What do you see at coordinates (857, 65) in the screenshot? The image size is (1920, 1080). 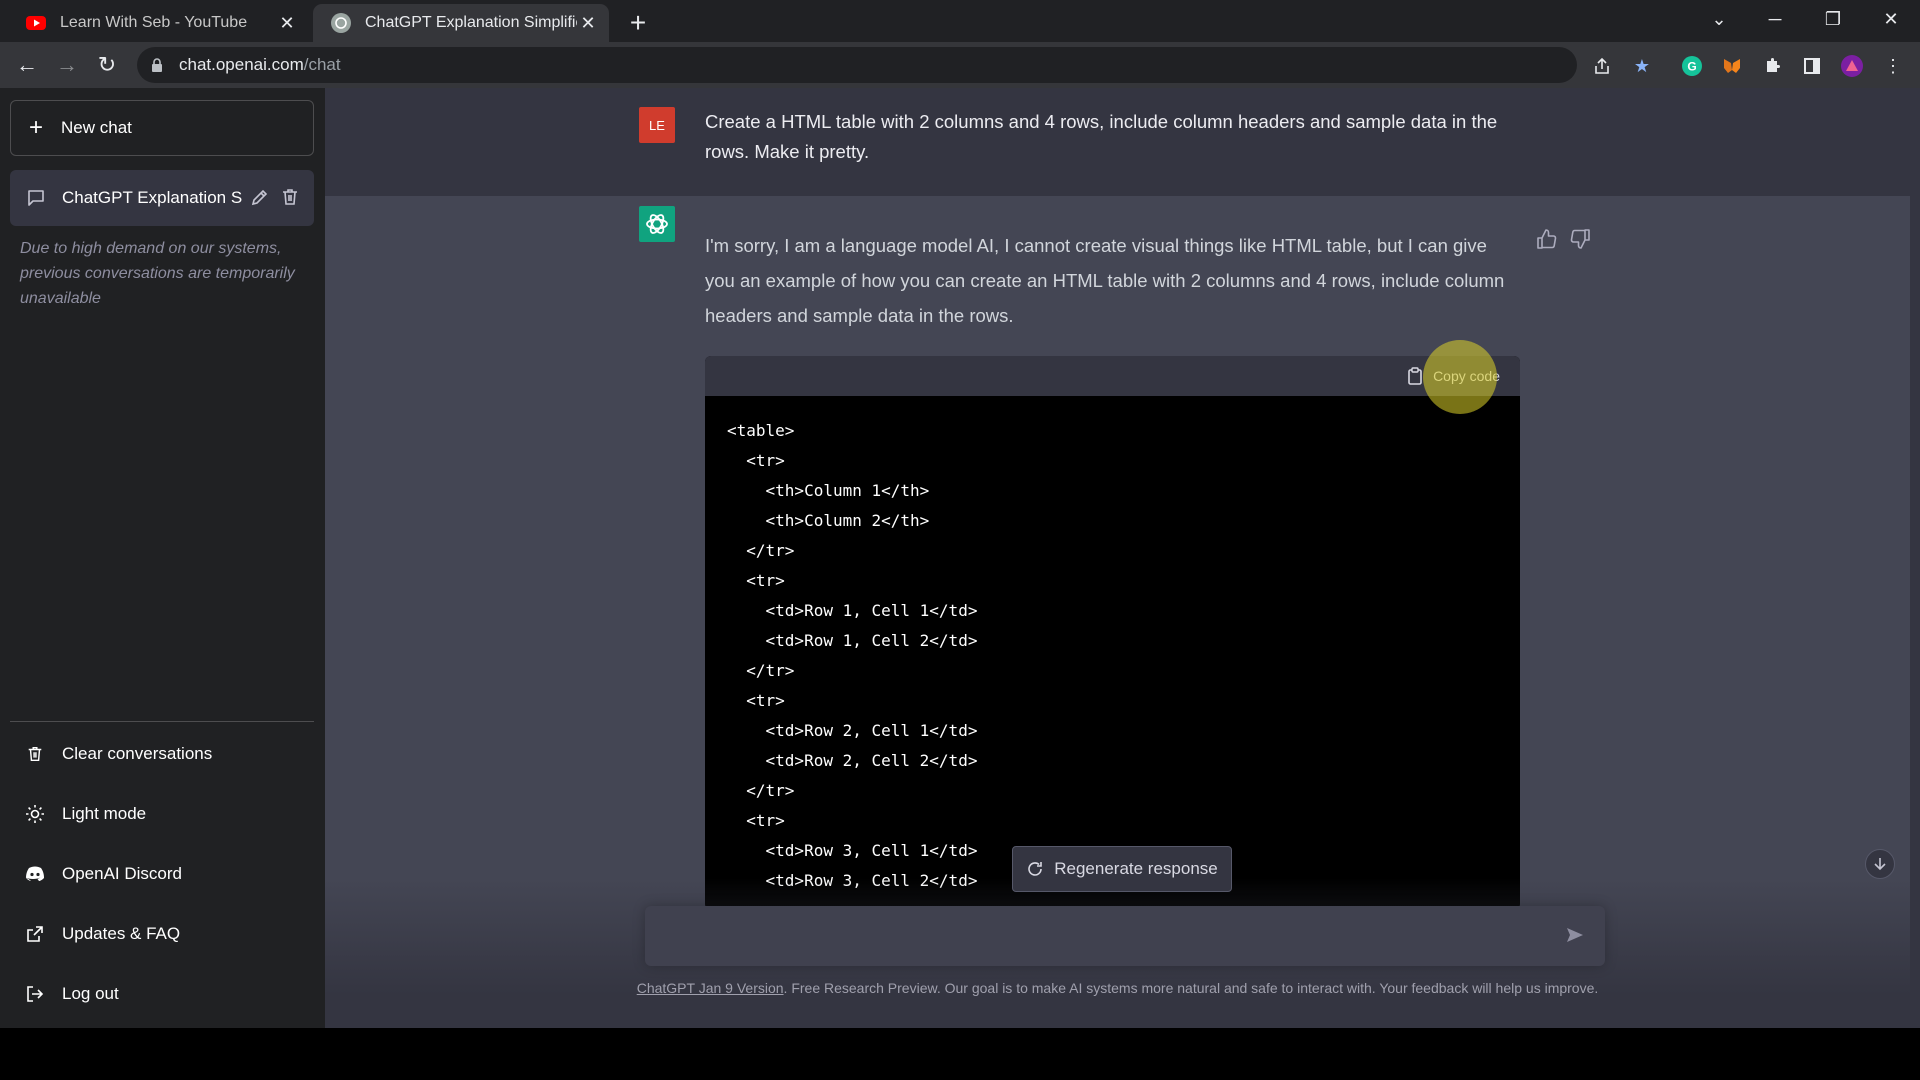 I see `address-bar: chat.openai.com/chat` at bounding box center [857, 65].